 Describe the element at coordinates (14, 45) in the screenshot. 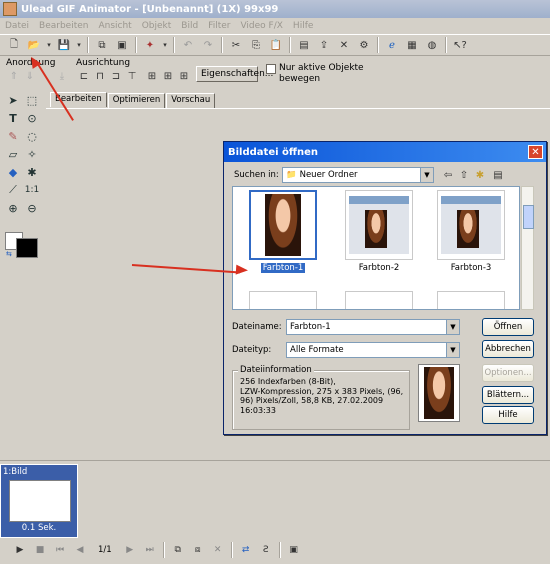

I see `new-file-icon: 🗋` at that location.